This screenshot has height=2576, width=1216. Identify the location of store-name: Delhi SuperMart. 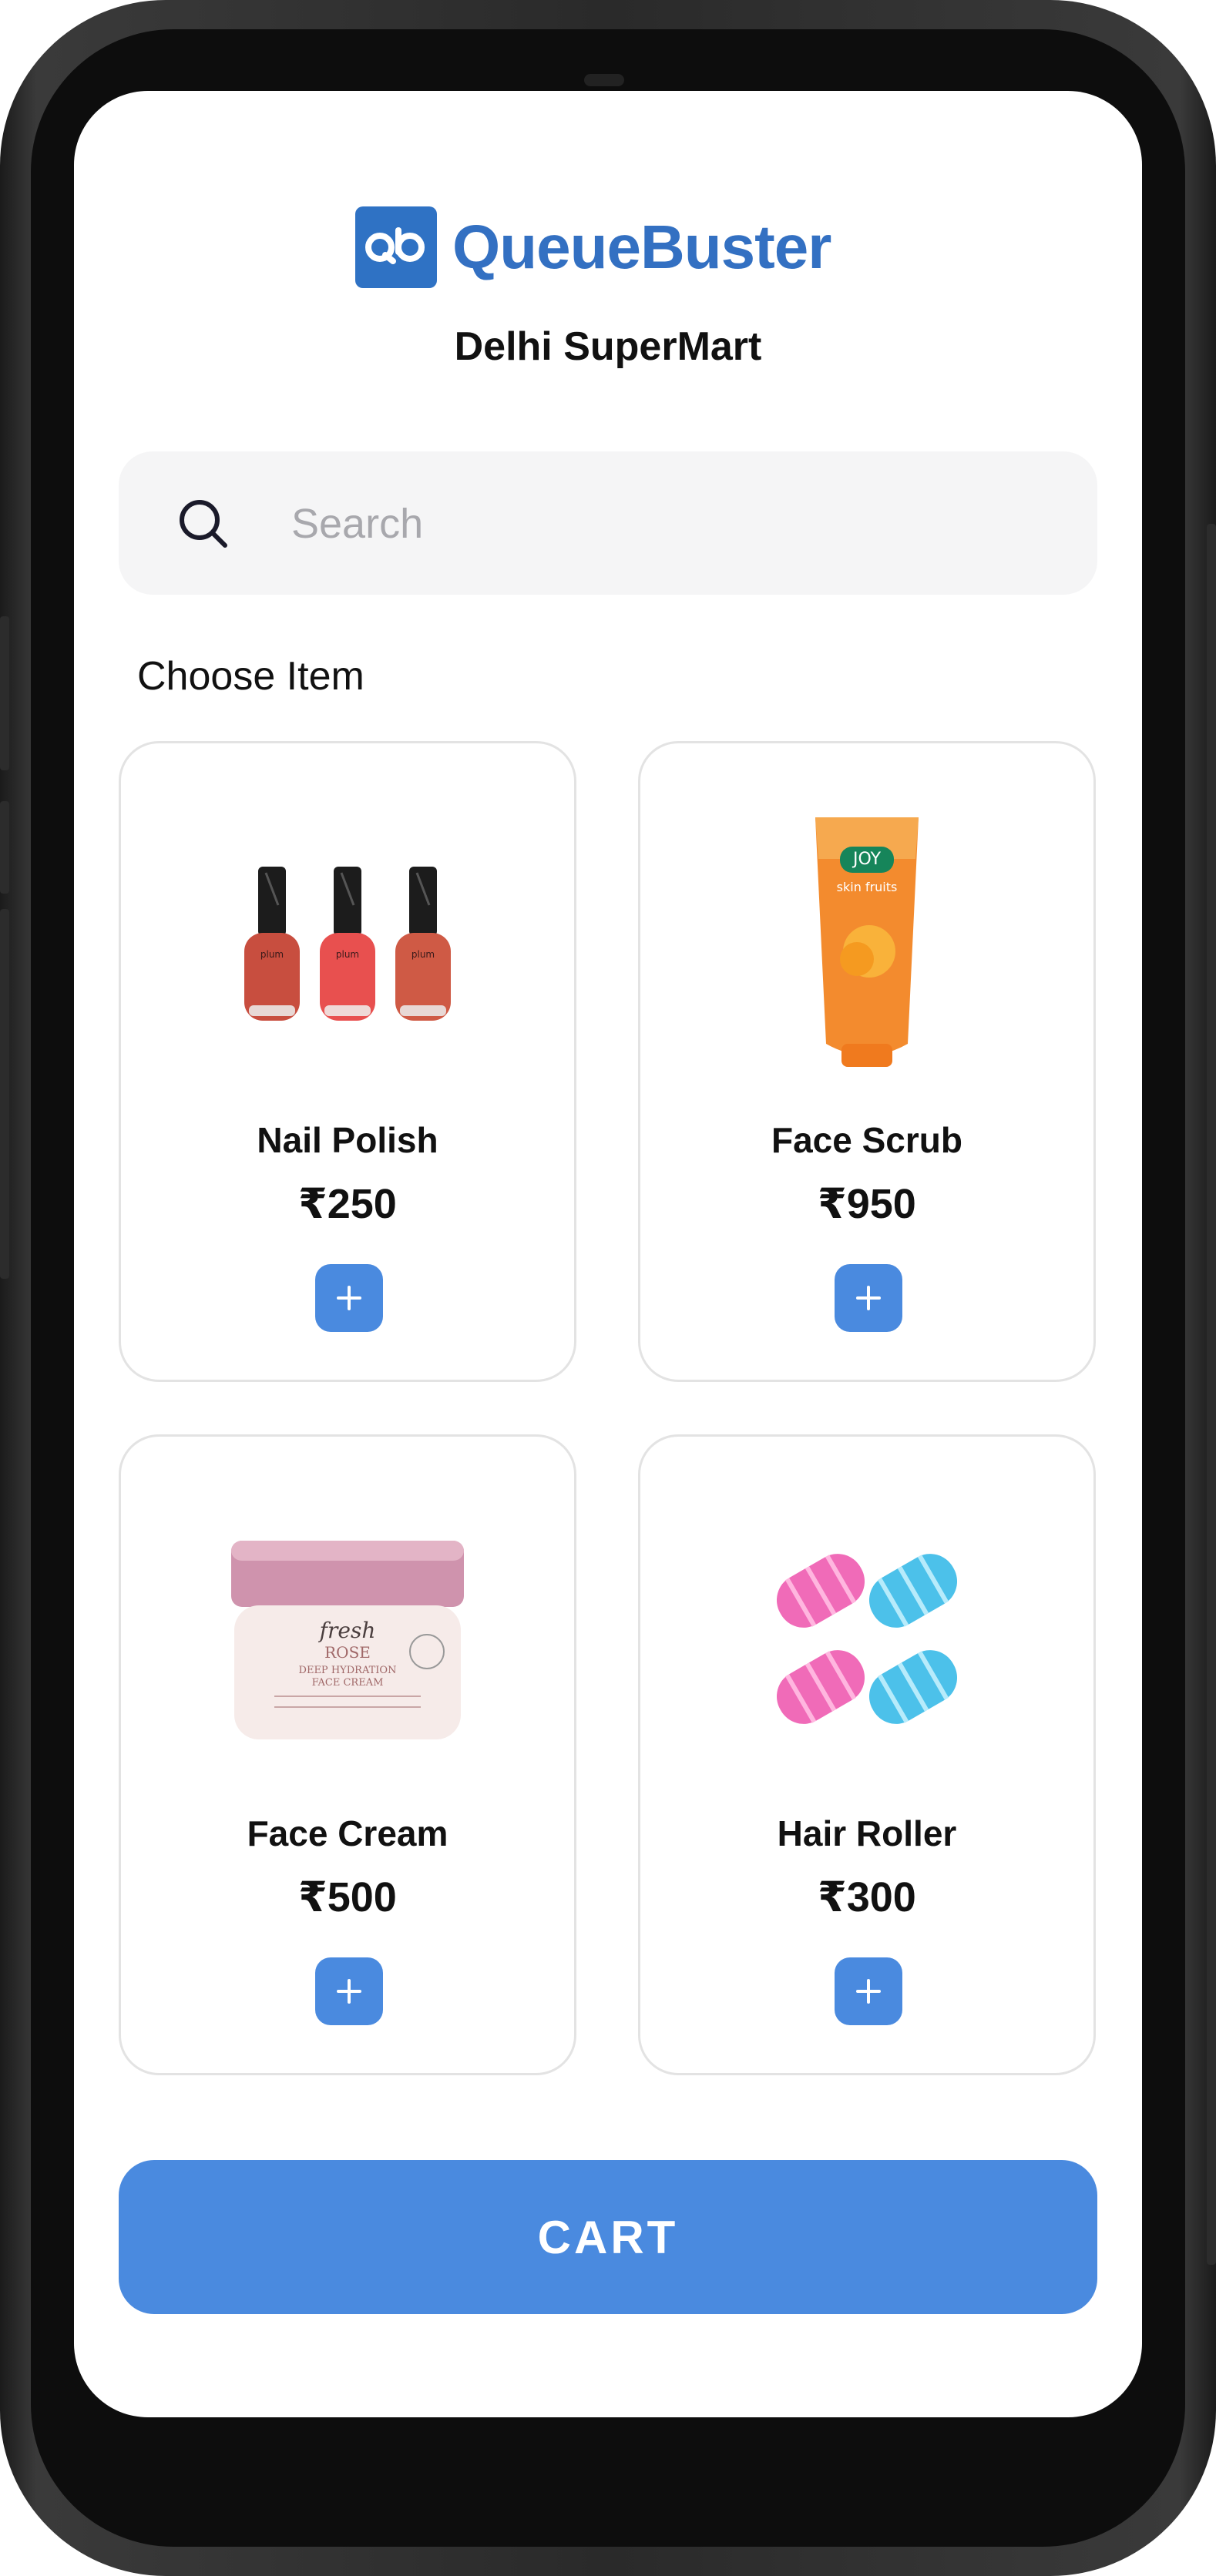
(608, 346).